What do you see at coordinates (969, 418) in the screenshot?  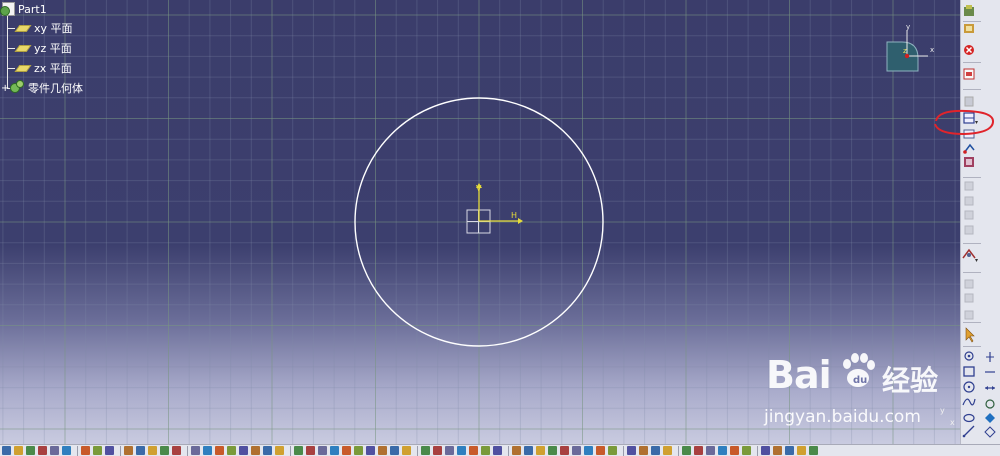 I see `conic-icon` at bounding box center [969, 418].